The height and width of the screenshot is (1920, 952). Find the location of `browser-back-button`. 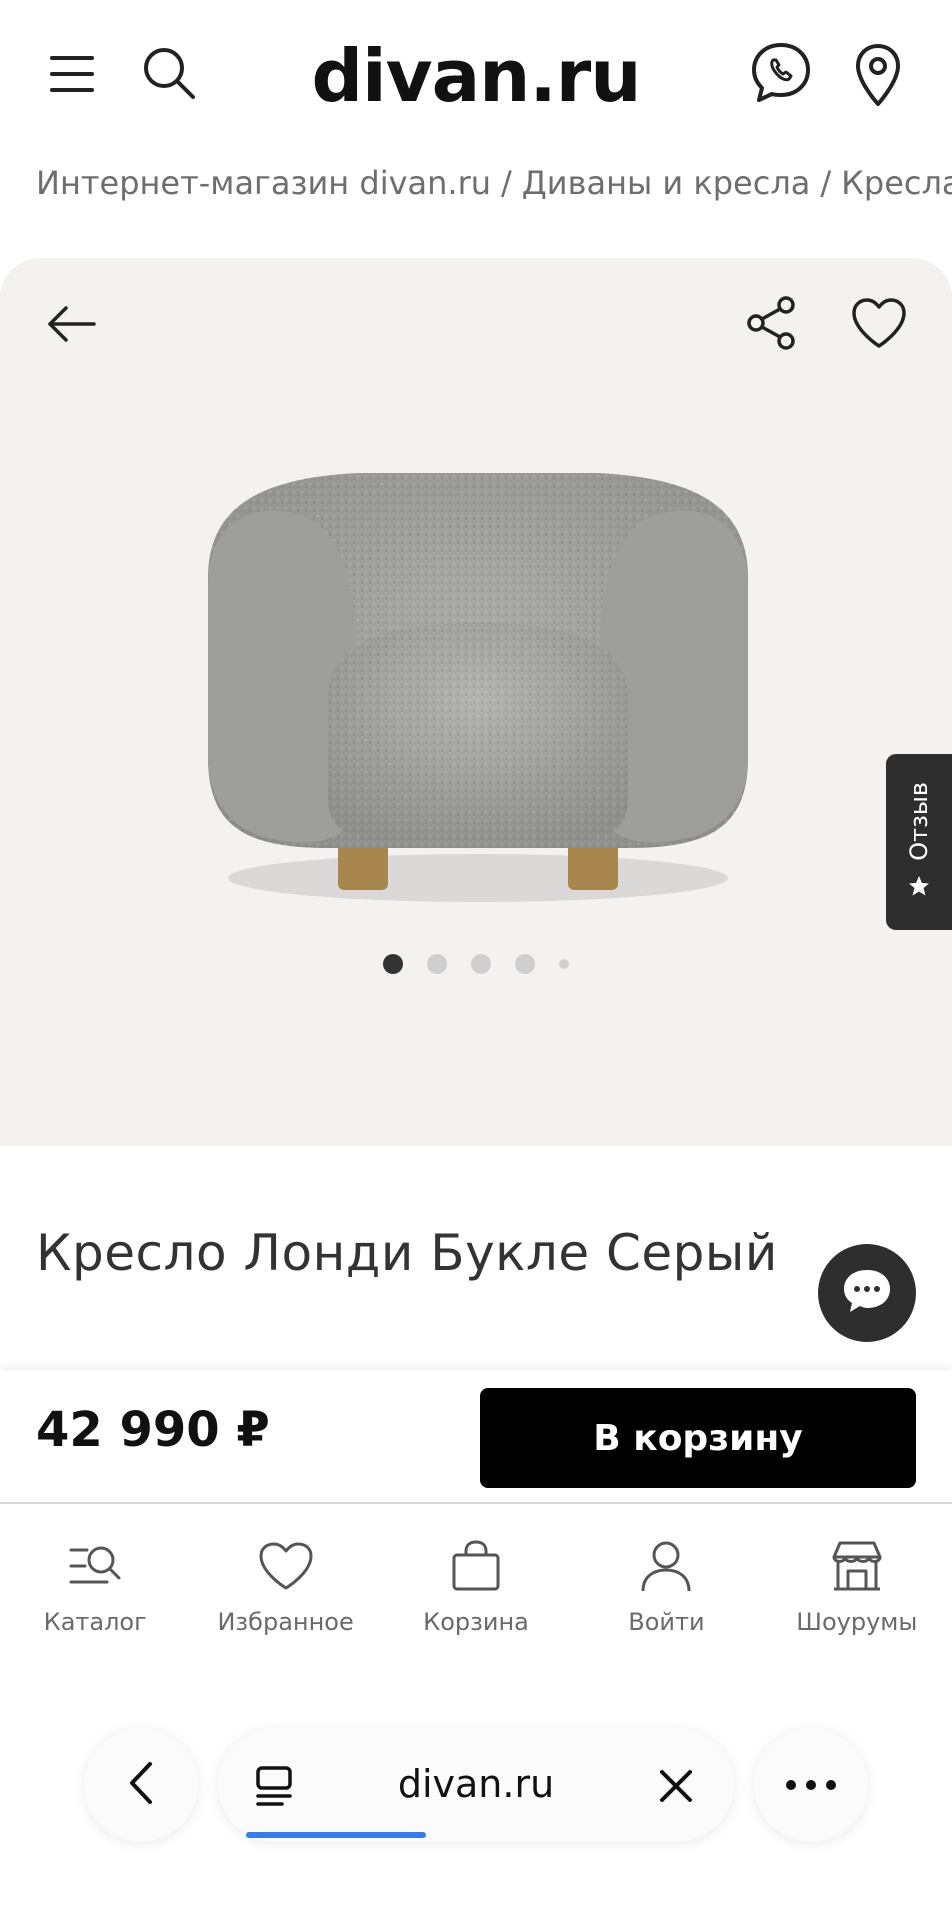

browser-back-button is located at coordinates (141, 1785).